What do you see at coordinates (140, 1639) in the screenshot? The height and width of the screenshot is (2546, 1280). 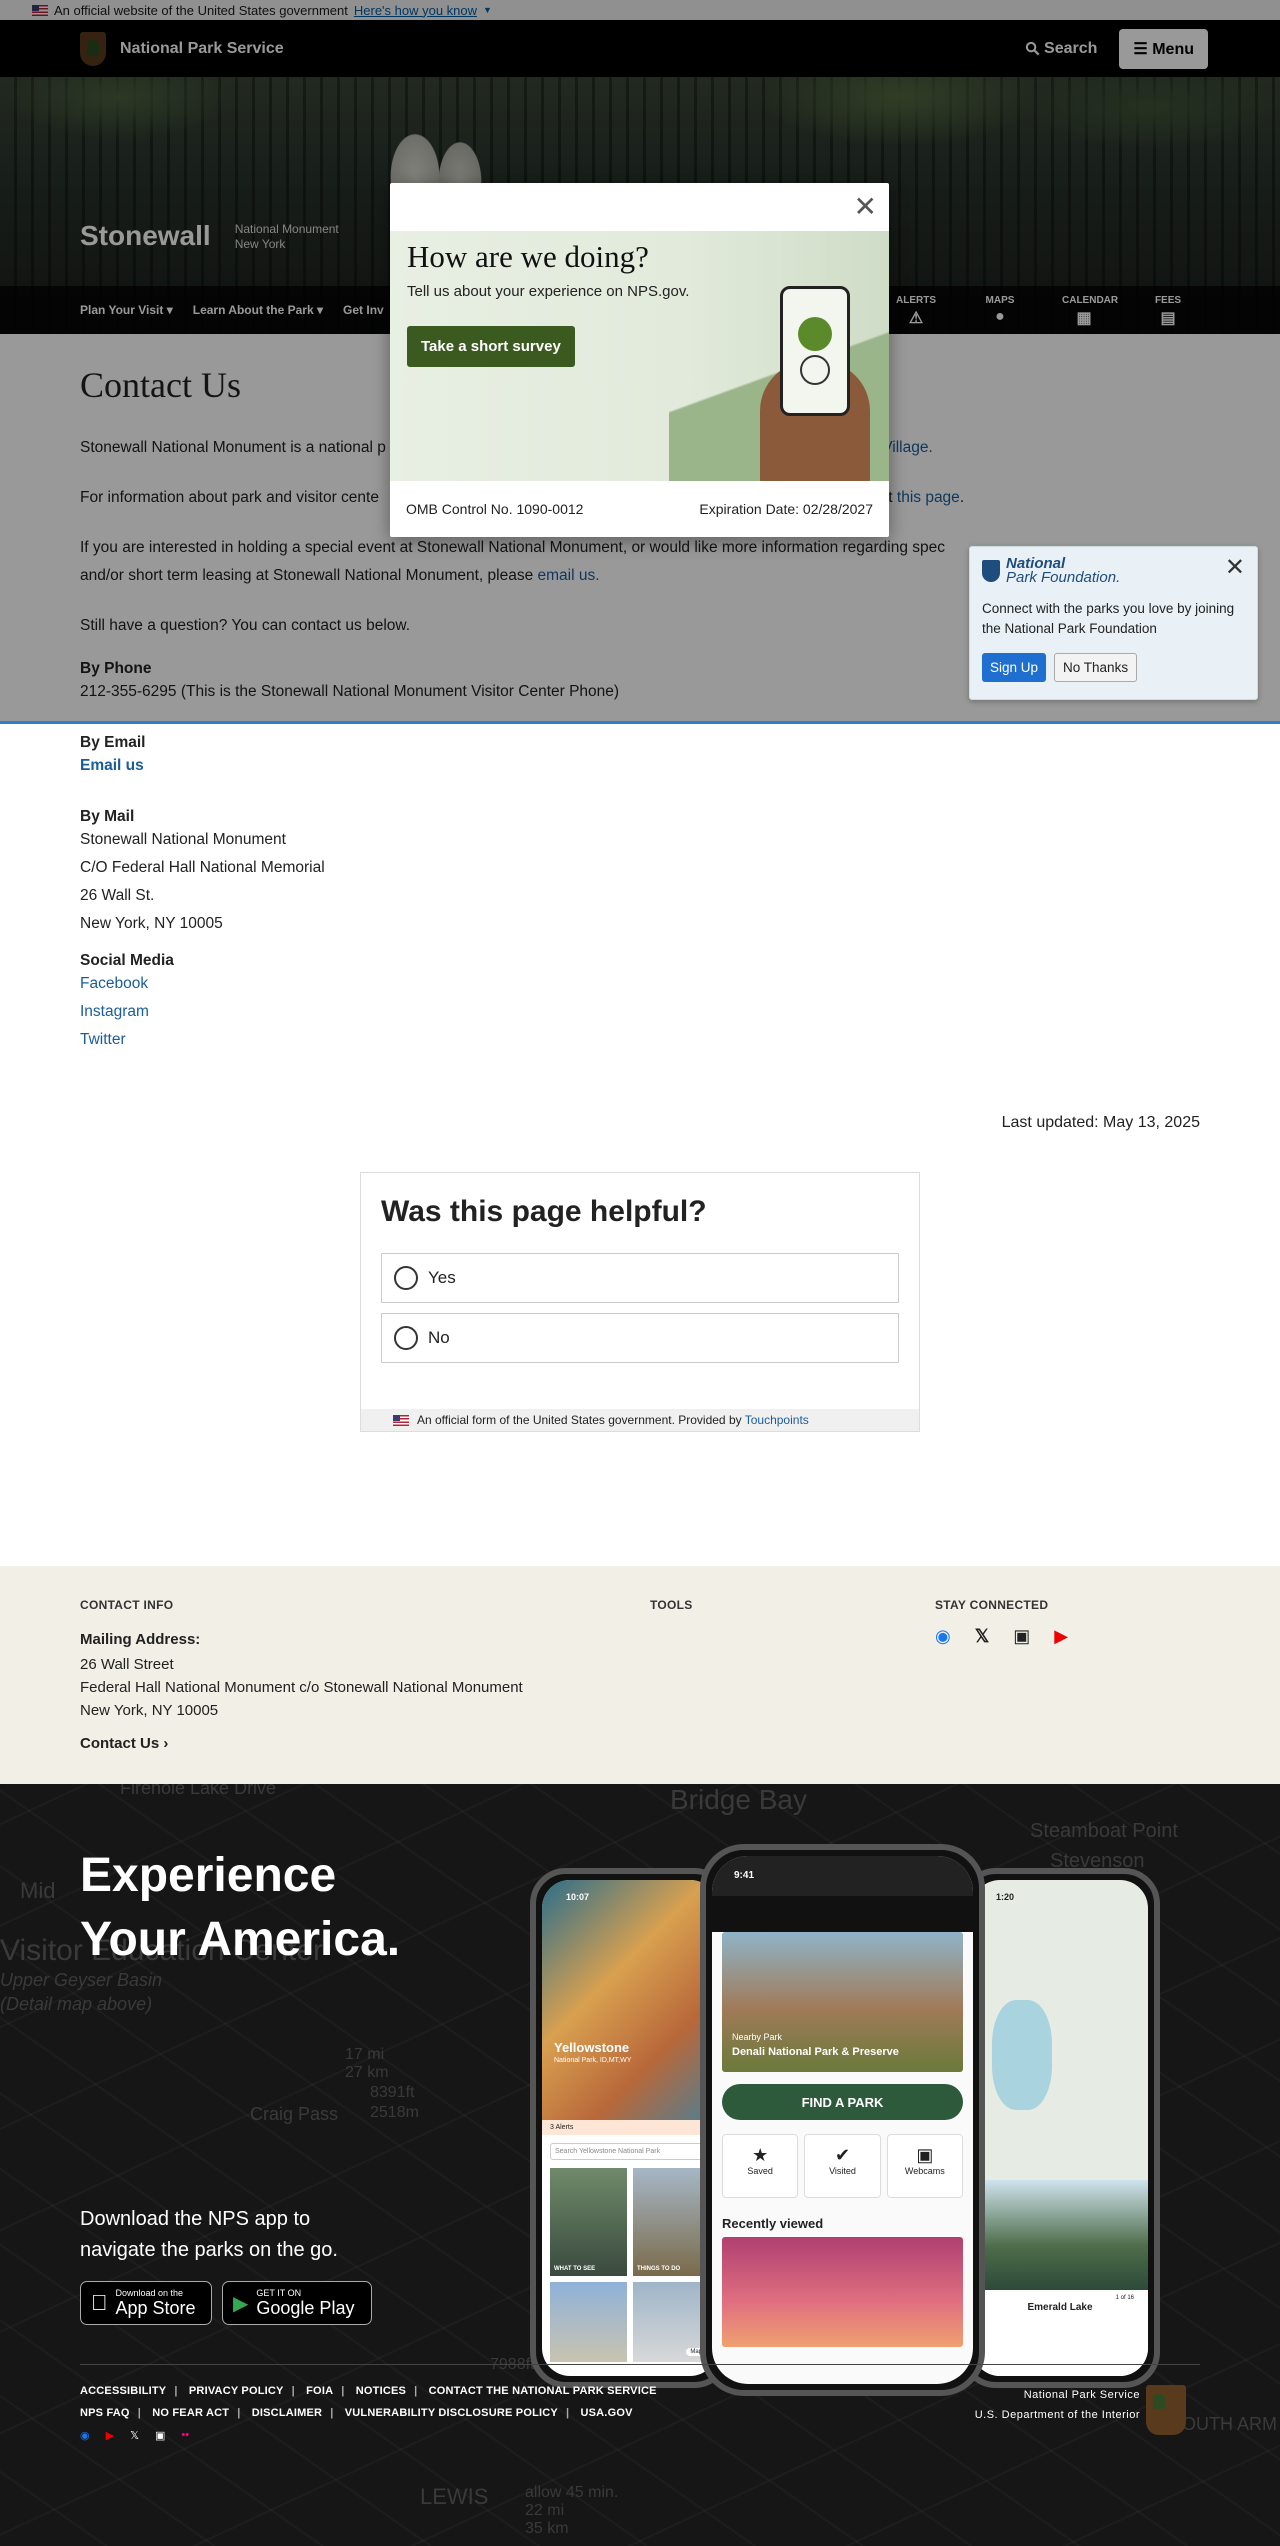 I see `mailing-address-heading: Mailing Address:` at bounding box center [140, 1639].